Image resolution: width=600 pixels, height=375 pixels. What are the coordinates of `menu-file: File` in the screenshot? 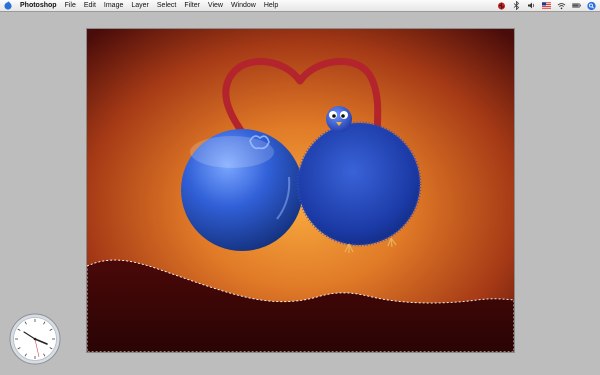 It's located at (70, 5).